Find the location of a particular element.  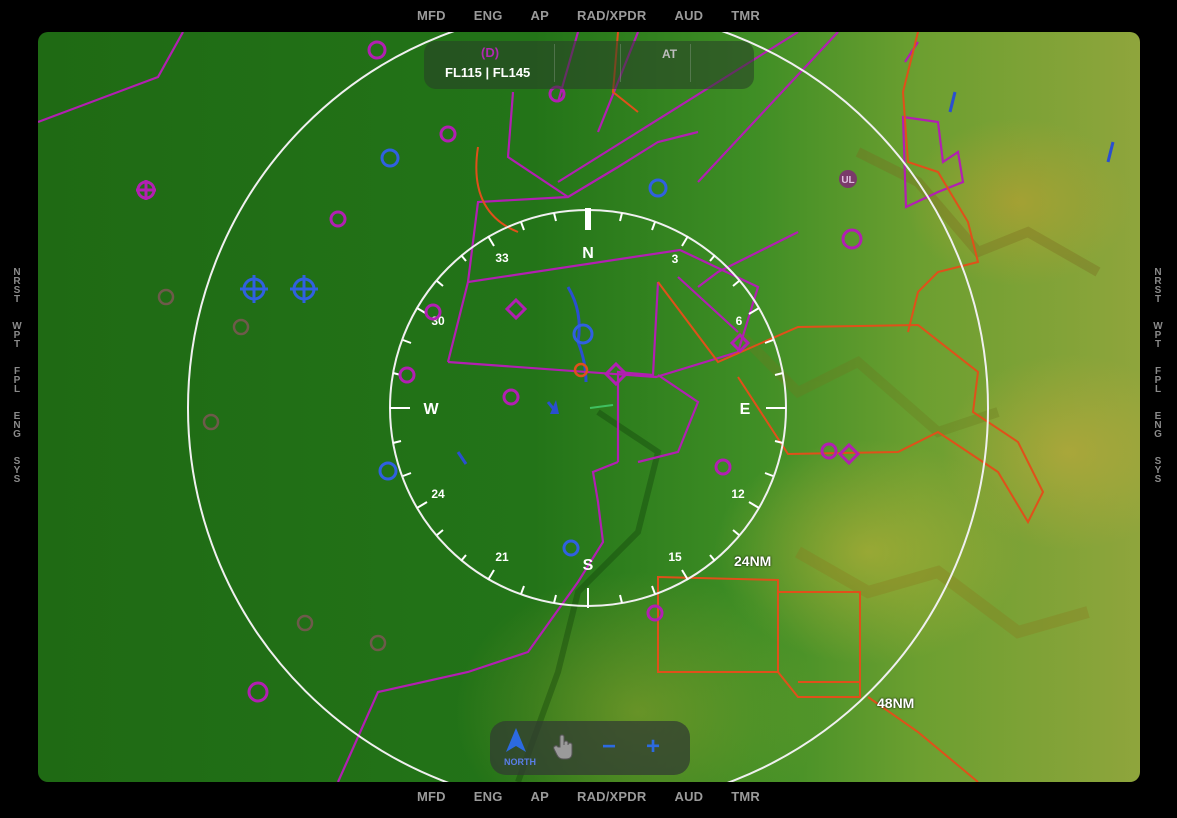

north-label: NORTH is located at coordinates (520, 762).